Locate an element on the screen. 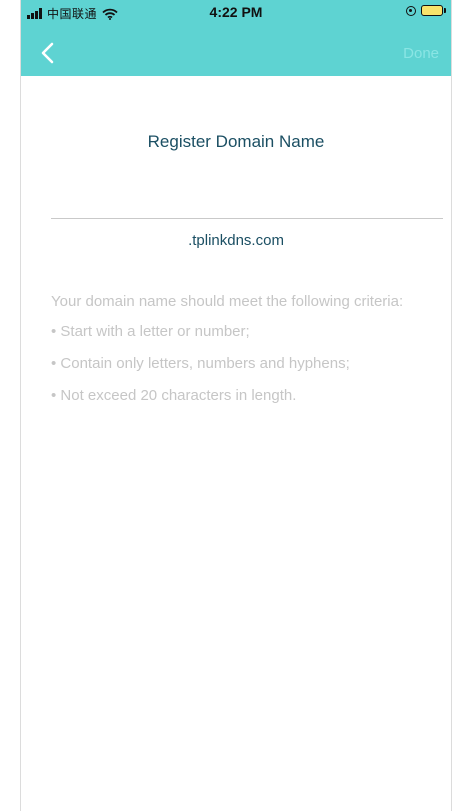 Image resolution: width=472 pixels, height=811 pixels. status-bar: 中国联通 4:22 PM is located at coordinates (236, 13).